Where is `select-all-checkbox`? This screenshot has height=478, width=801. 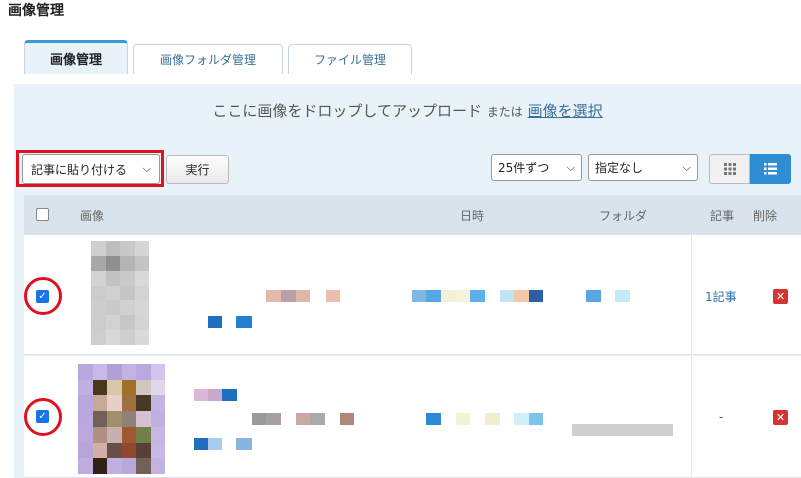 select-all-checkbox is located at coordinates (42, 214).